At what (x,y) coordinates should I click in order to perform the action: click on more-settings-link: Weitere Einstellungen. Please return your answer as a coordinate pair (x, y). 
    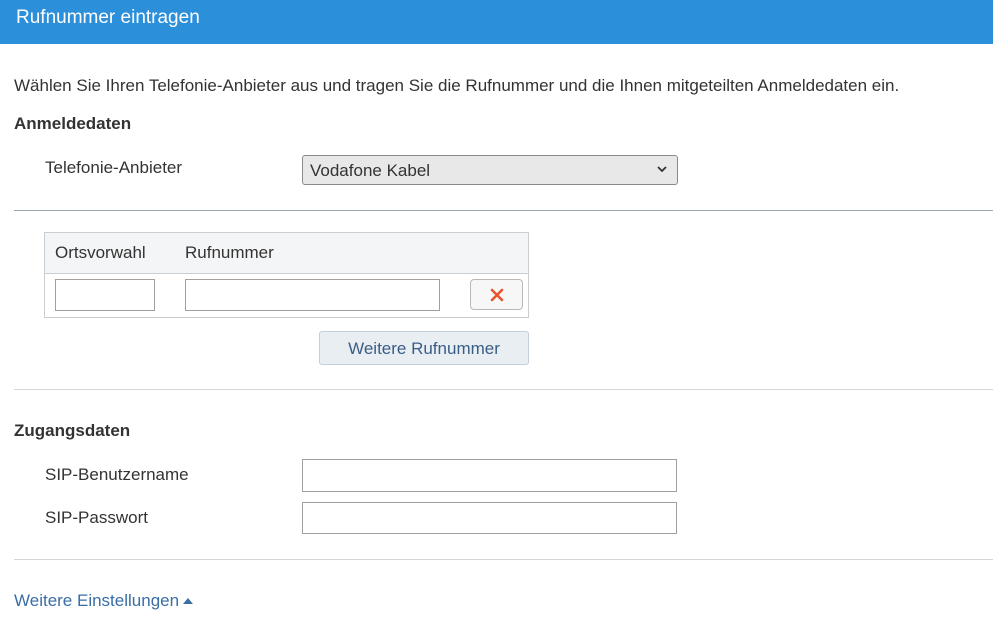
    Looking at the image, I should click on (104, 601).